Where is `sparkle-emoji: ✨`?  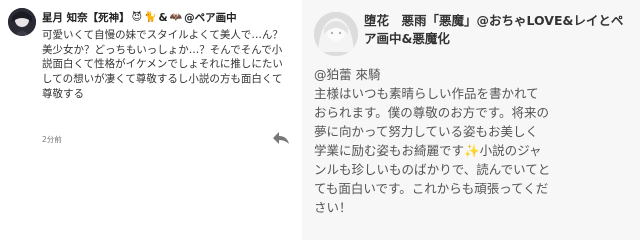
sparkle-emoji: ✨ is located at coordinates (472, 150).